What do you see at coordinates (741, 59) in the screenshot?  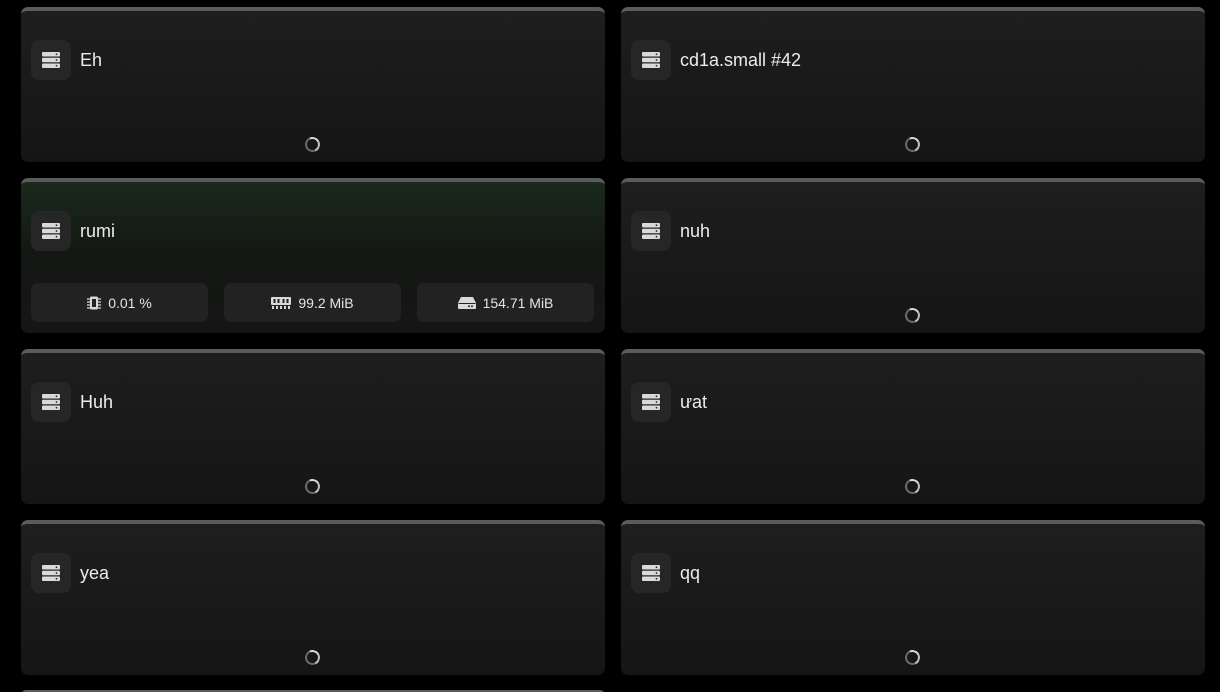 I see `server-name: cd1a.small #42` at bounding box center [741, 59].